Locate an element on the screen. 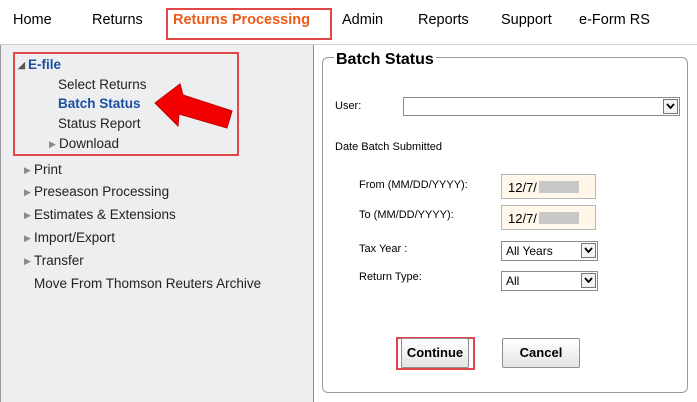  to-date-label: To (MM/DD/YYYY): is located at coordinates (406, 215).